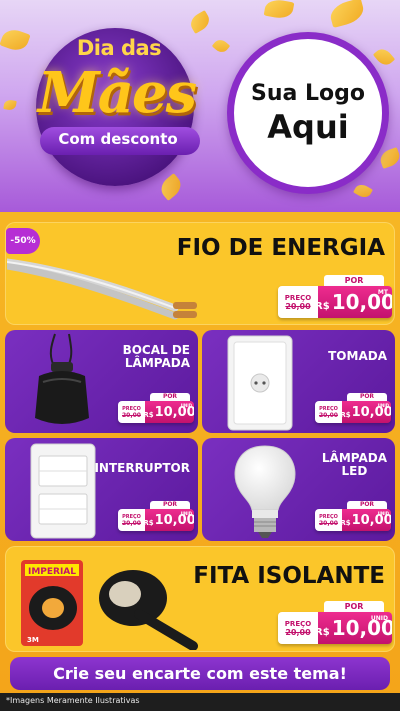 Image resolution: width=400 pixels, height=711 pixels. Describe the element at coordinates (354, 464) in the screenshot. I see `product-title: LÂMPADA LED` at that location.